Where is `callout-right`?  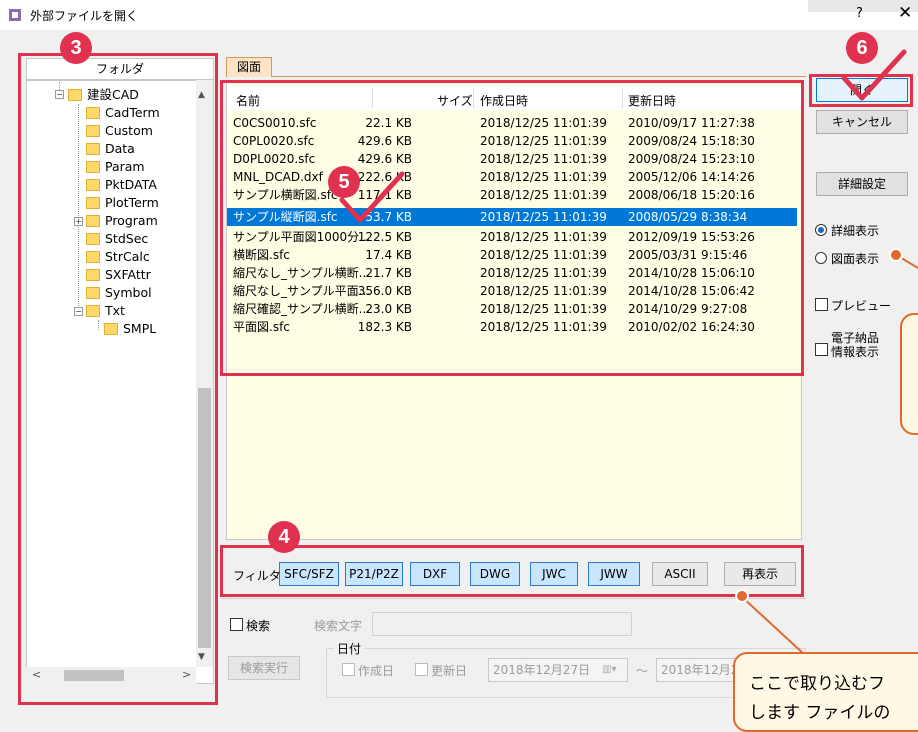 callout-right is located at coordinates (909, 374).